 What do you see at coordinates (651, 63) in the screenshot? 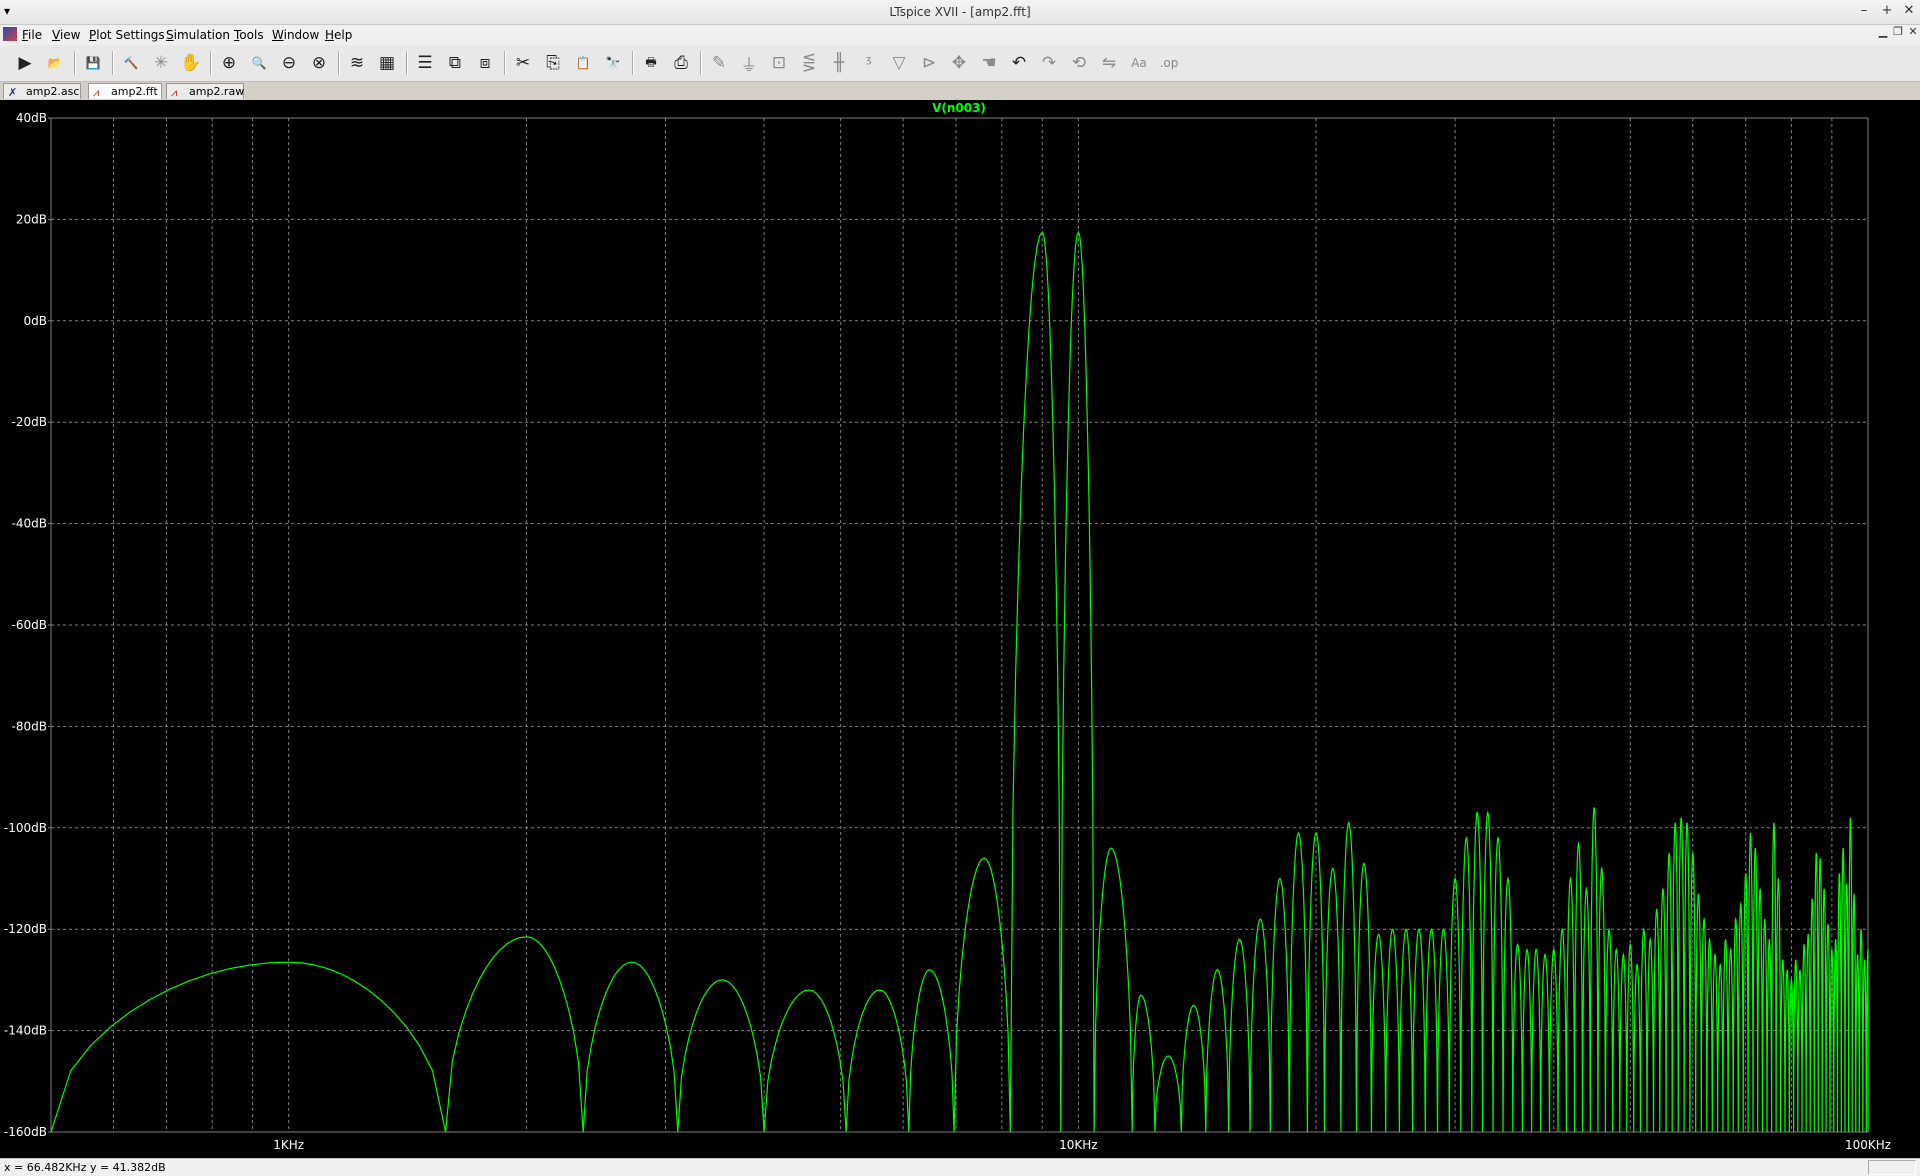
I see `print-icon: 🖶` at bounding box center [651, 63].